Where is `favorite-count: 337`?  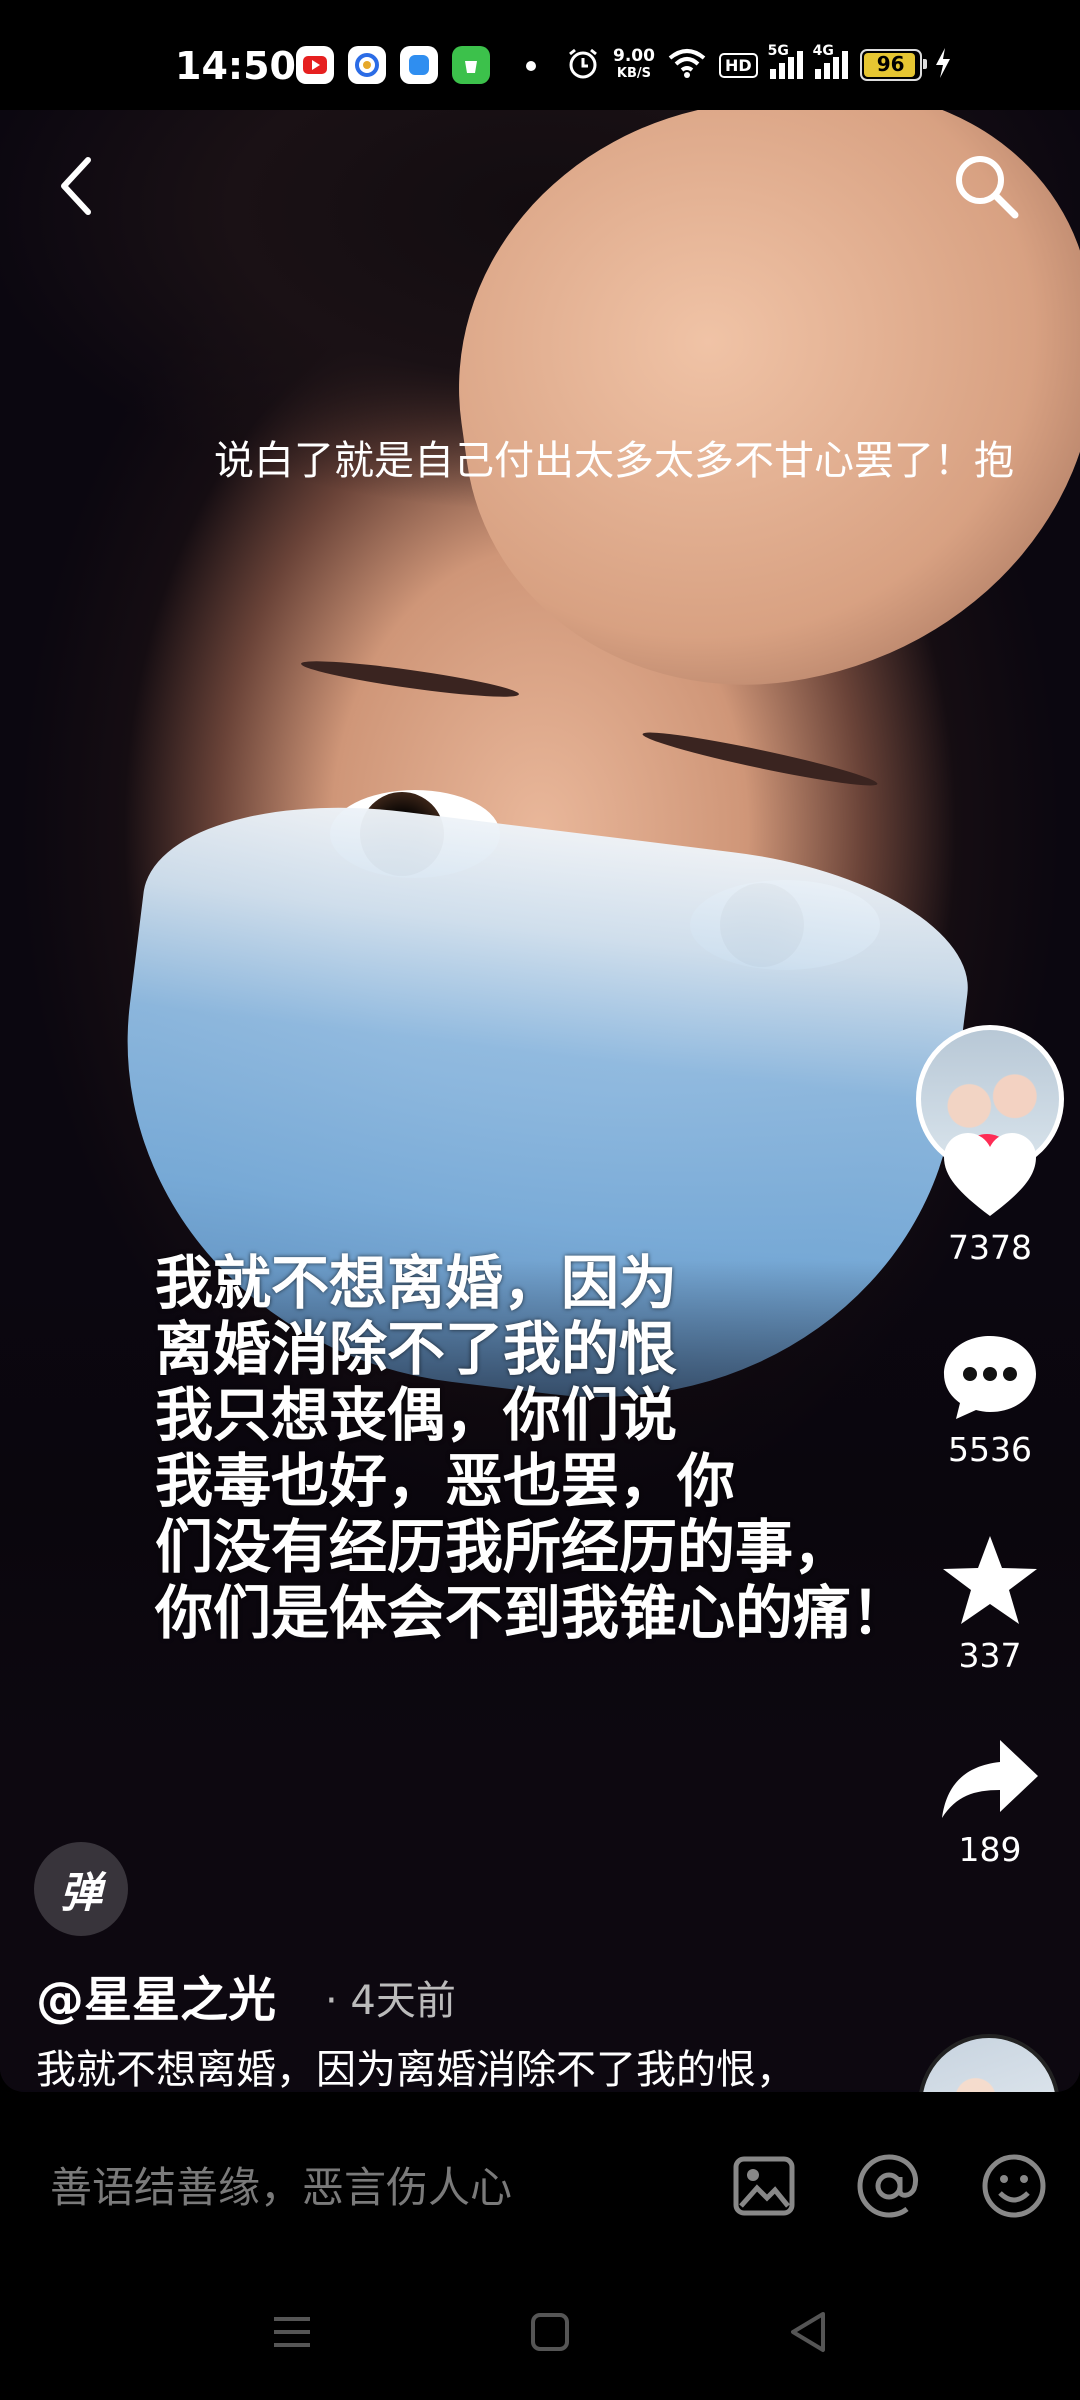
favorite-count: 337 is located at coordinates (990, 1655).